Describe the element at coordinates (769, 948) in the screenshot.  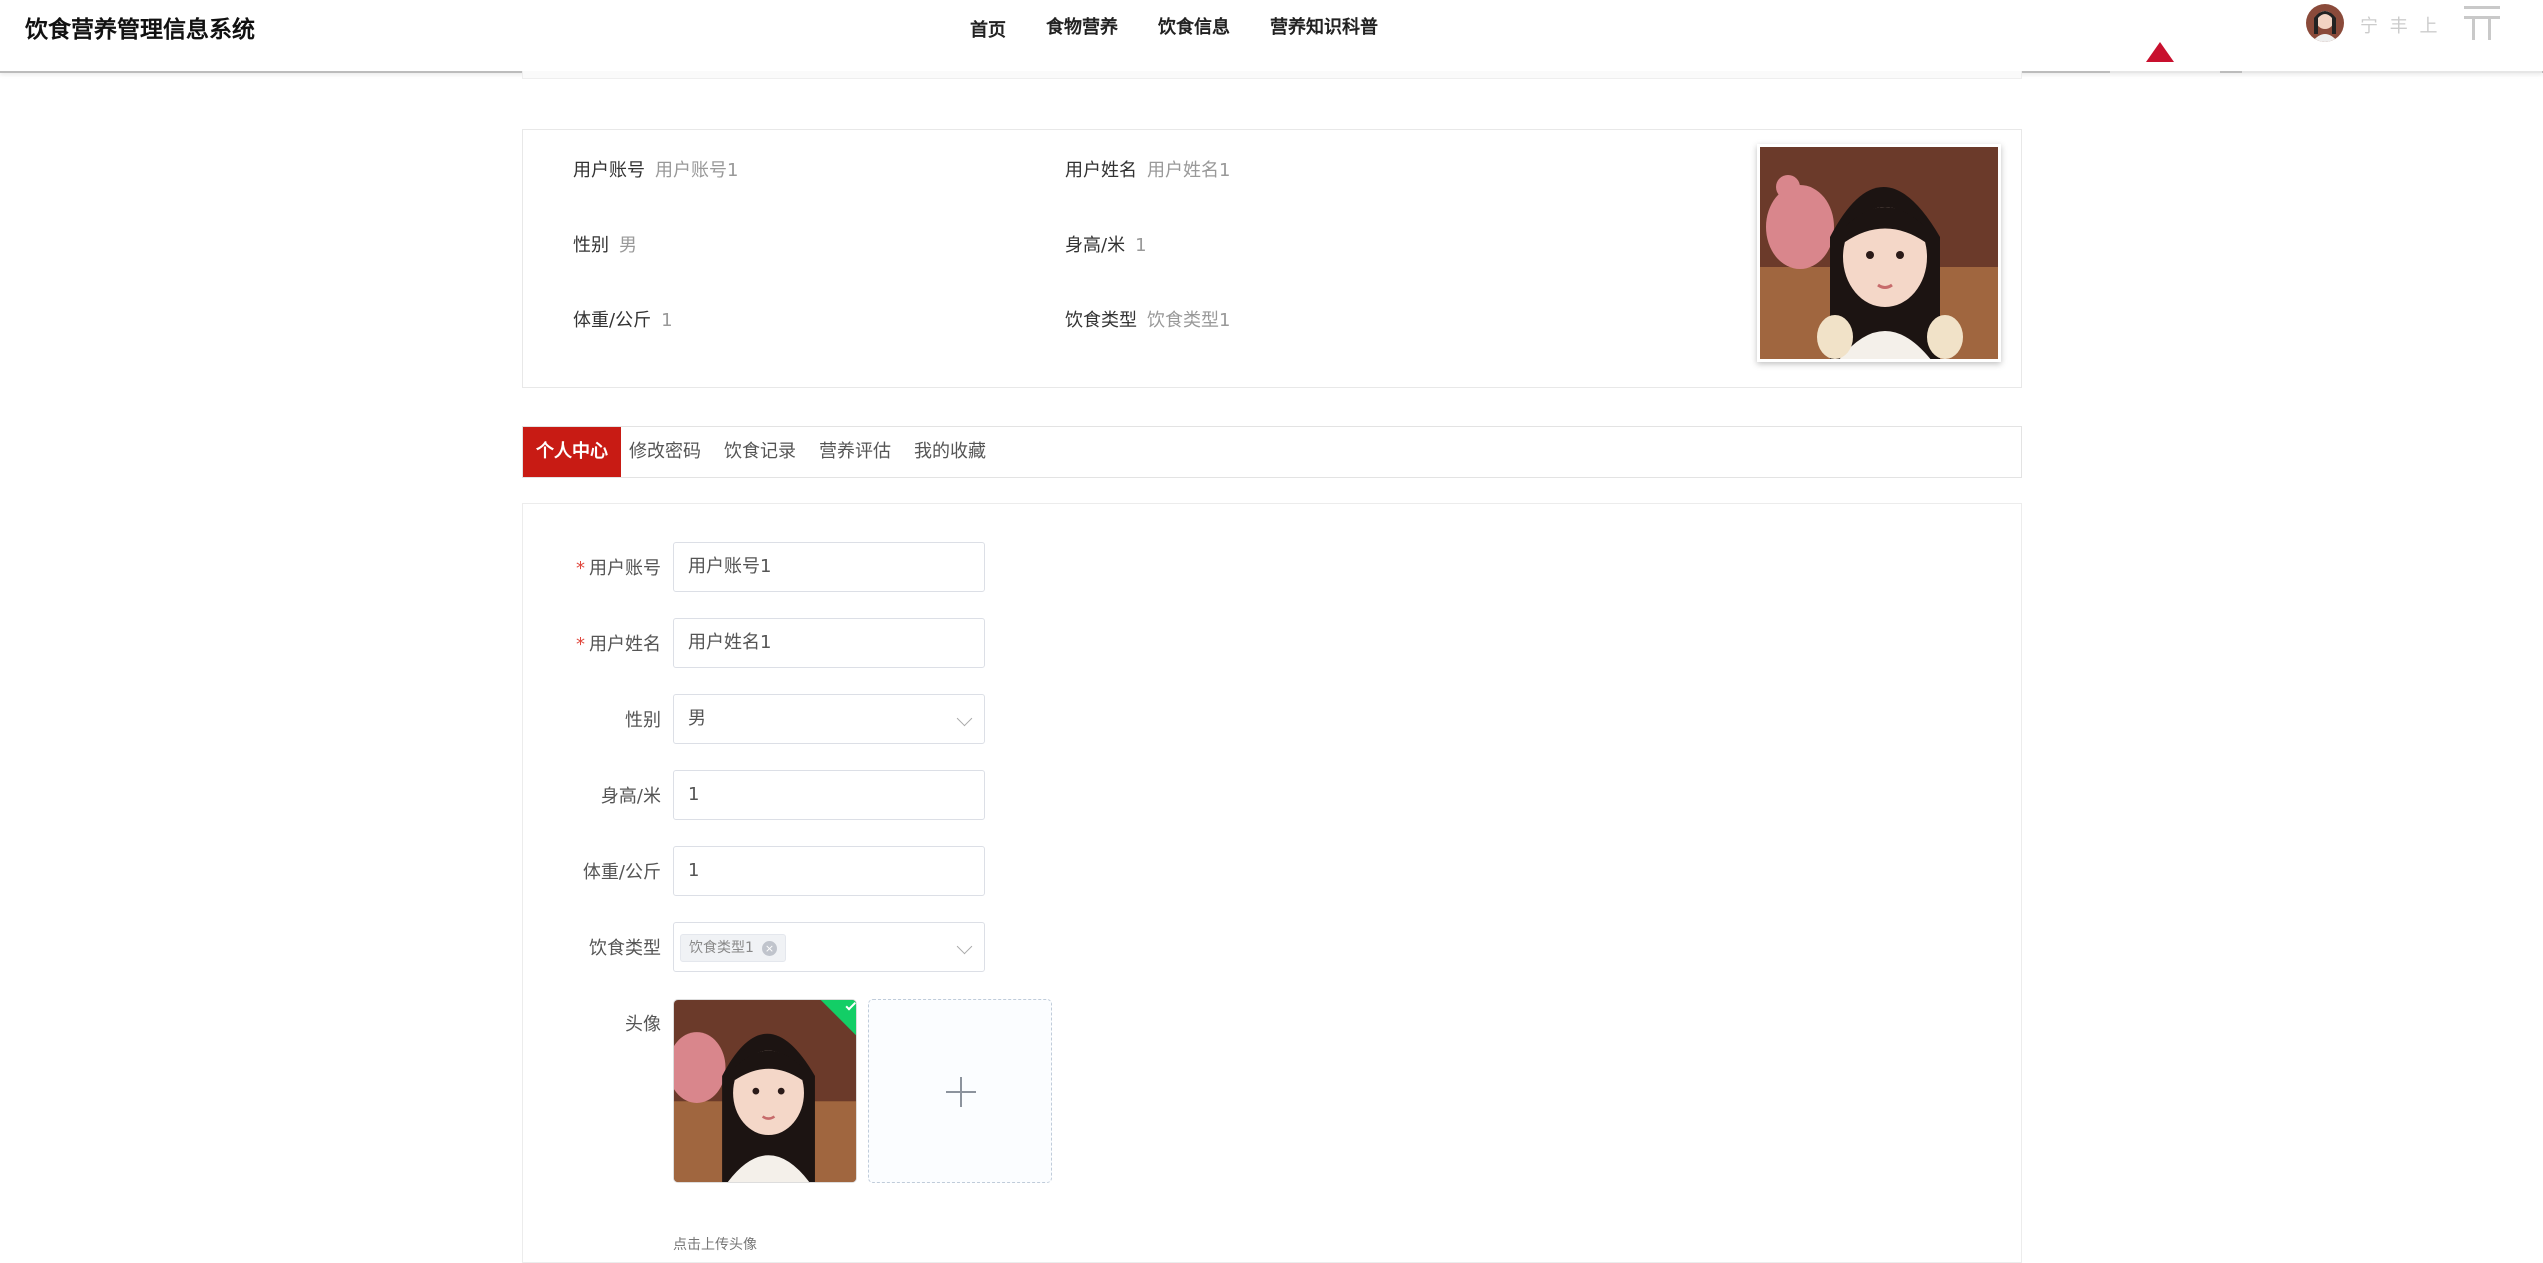
I see `close-icon: ×` at that location.